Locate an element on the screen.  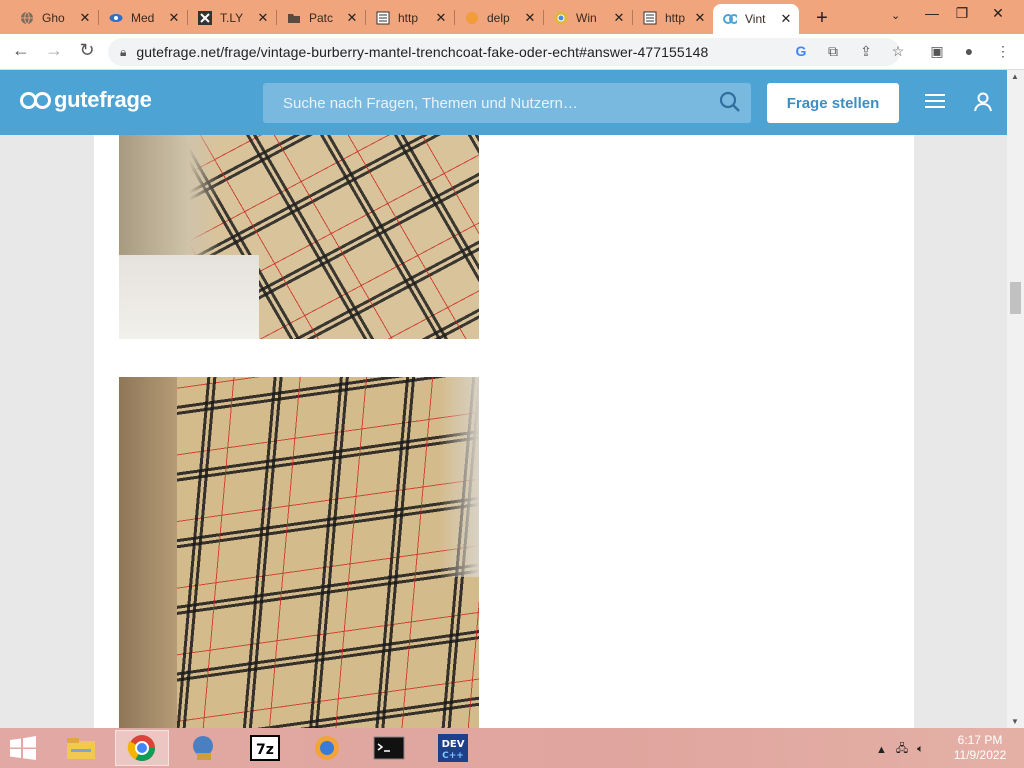
user-icon is located at coordinates (983, 102).